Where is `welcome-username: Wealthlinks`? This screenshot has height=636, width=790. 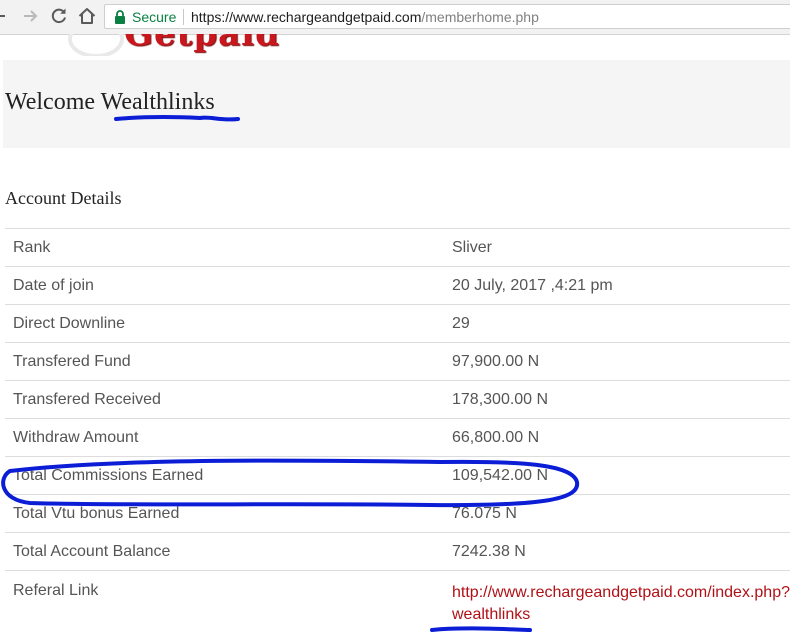 welcome-username: Wealthlinks is located at coordinates (157, 102).